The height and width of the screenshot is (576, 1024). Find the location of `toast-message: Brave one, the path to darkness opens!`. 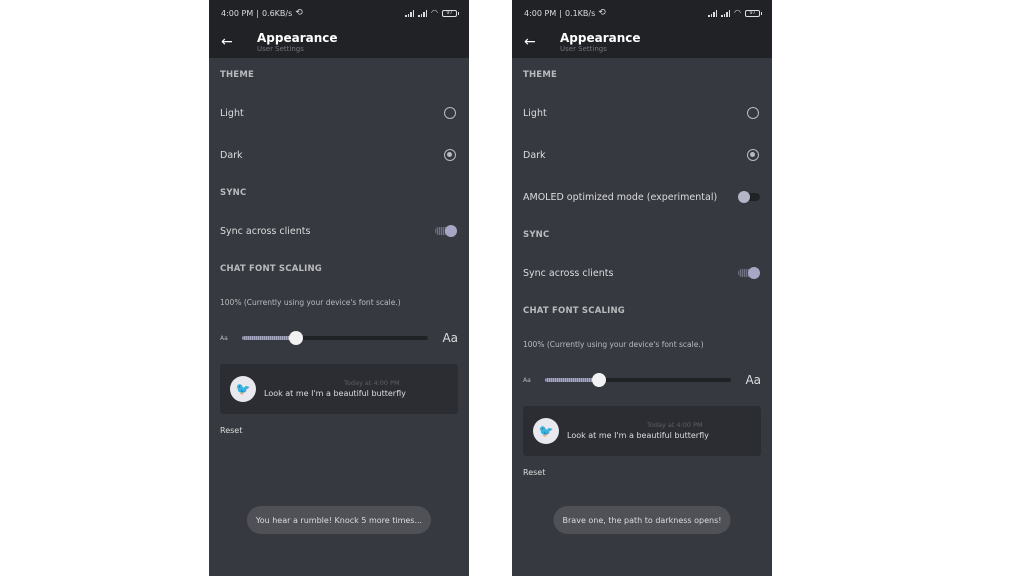

toast-message: Brave one, the path to darkness opens! is located at coordinates (642, 520).